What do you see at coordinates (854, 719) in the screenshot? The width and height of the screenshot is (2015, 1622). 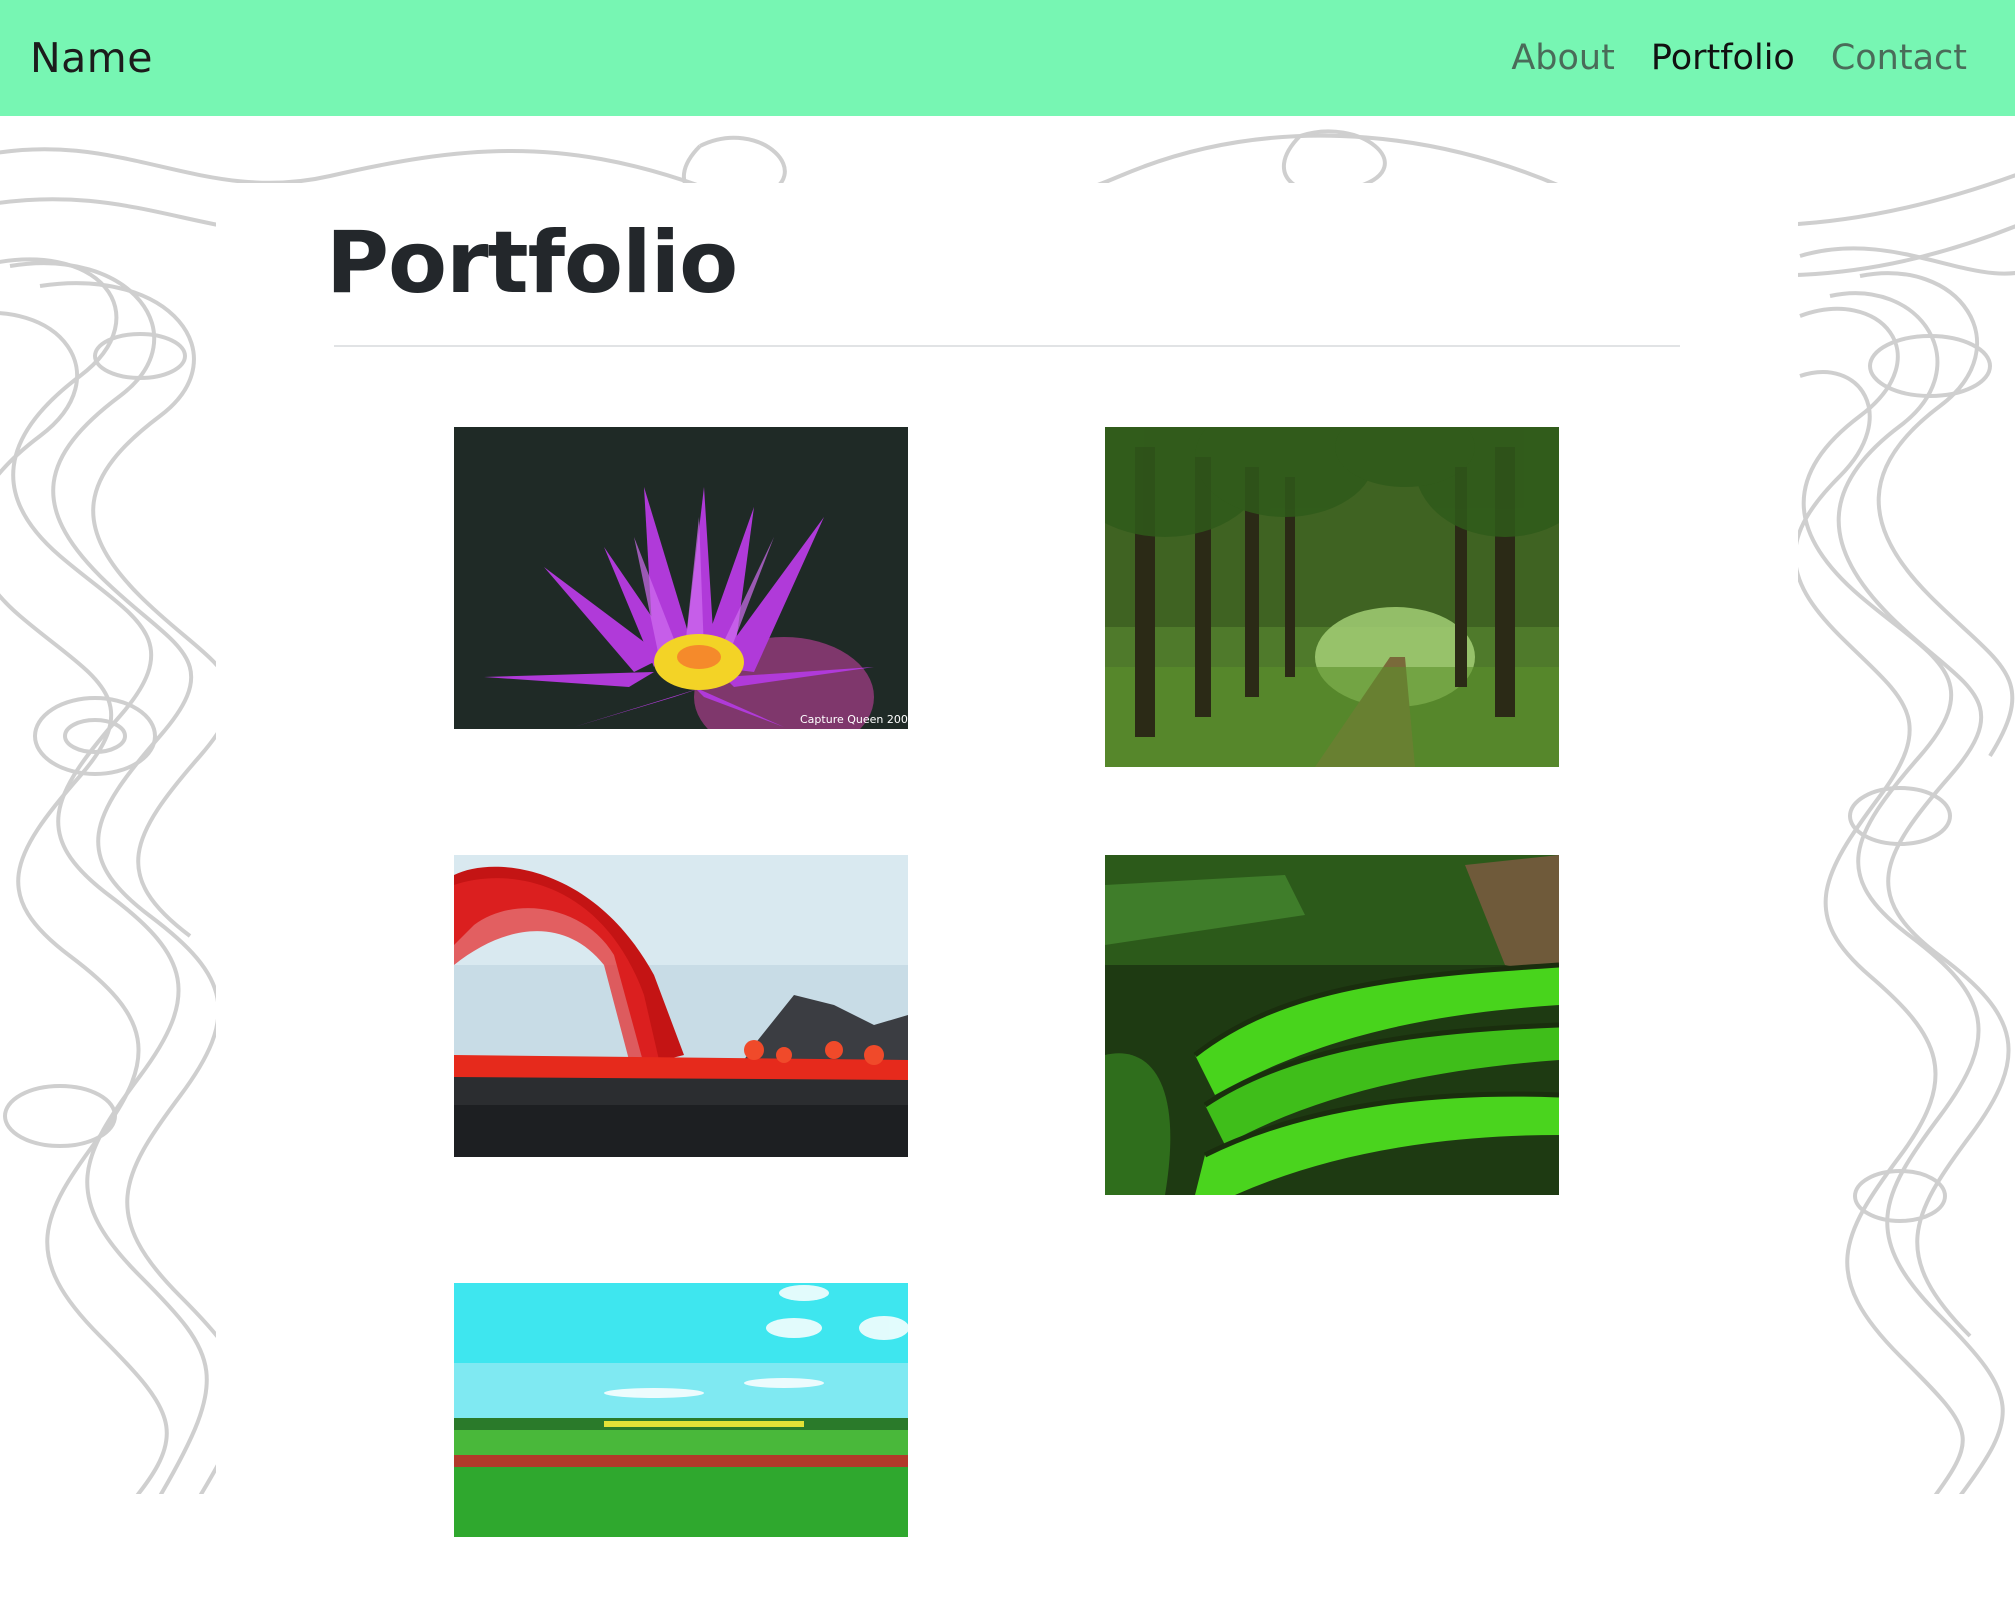 I see `image-watermark: Capture Queen 2007` at bounding box center [854, 719].